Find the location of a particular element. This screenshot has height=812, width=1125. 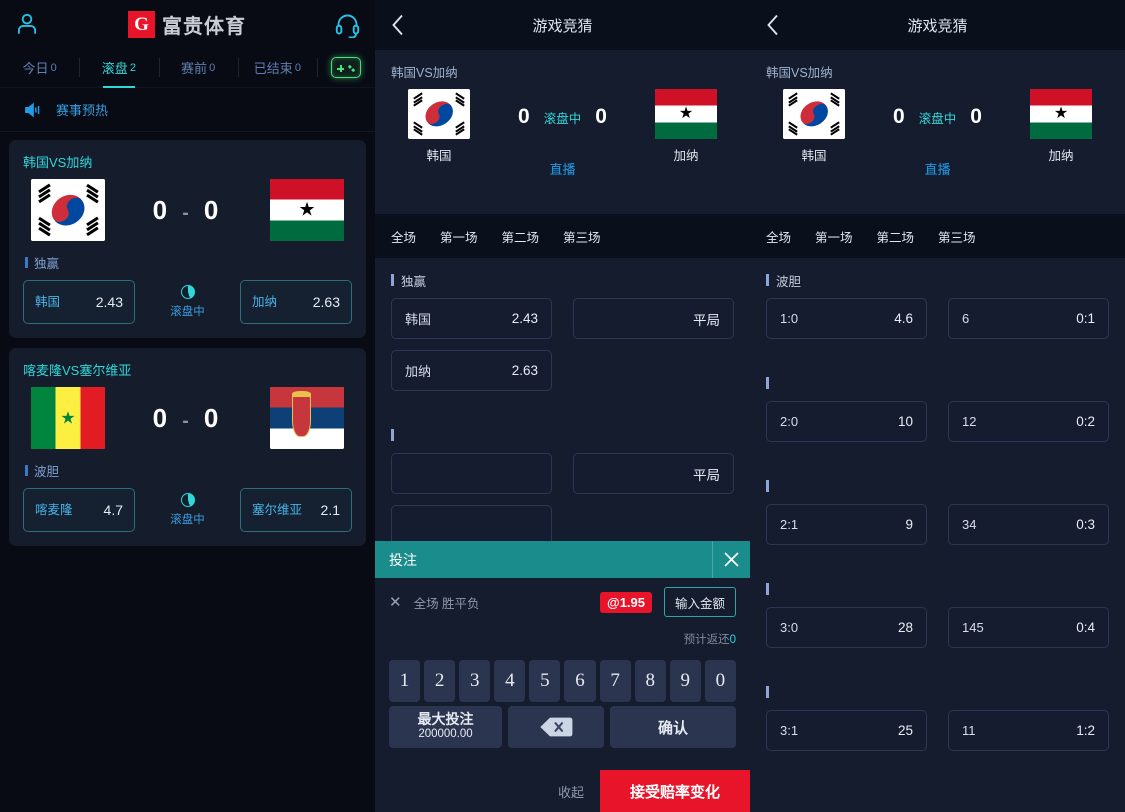

right-bet-cell: 2:0 10 is located at coordinates (846, 421).